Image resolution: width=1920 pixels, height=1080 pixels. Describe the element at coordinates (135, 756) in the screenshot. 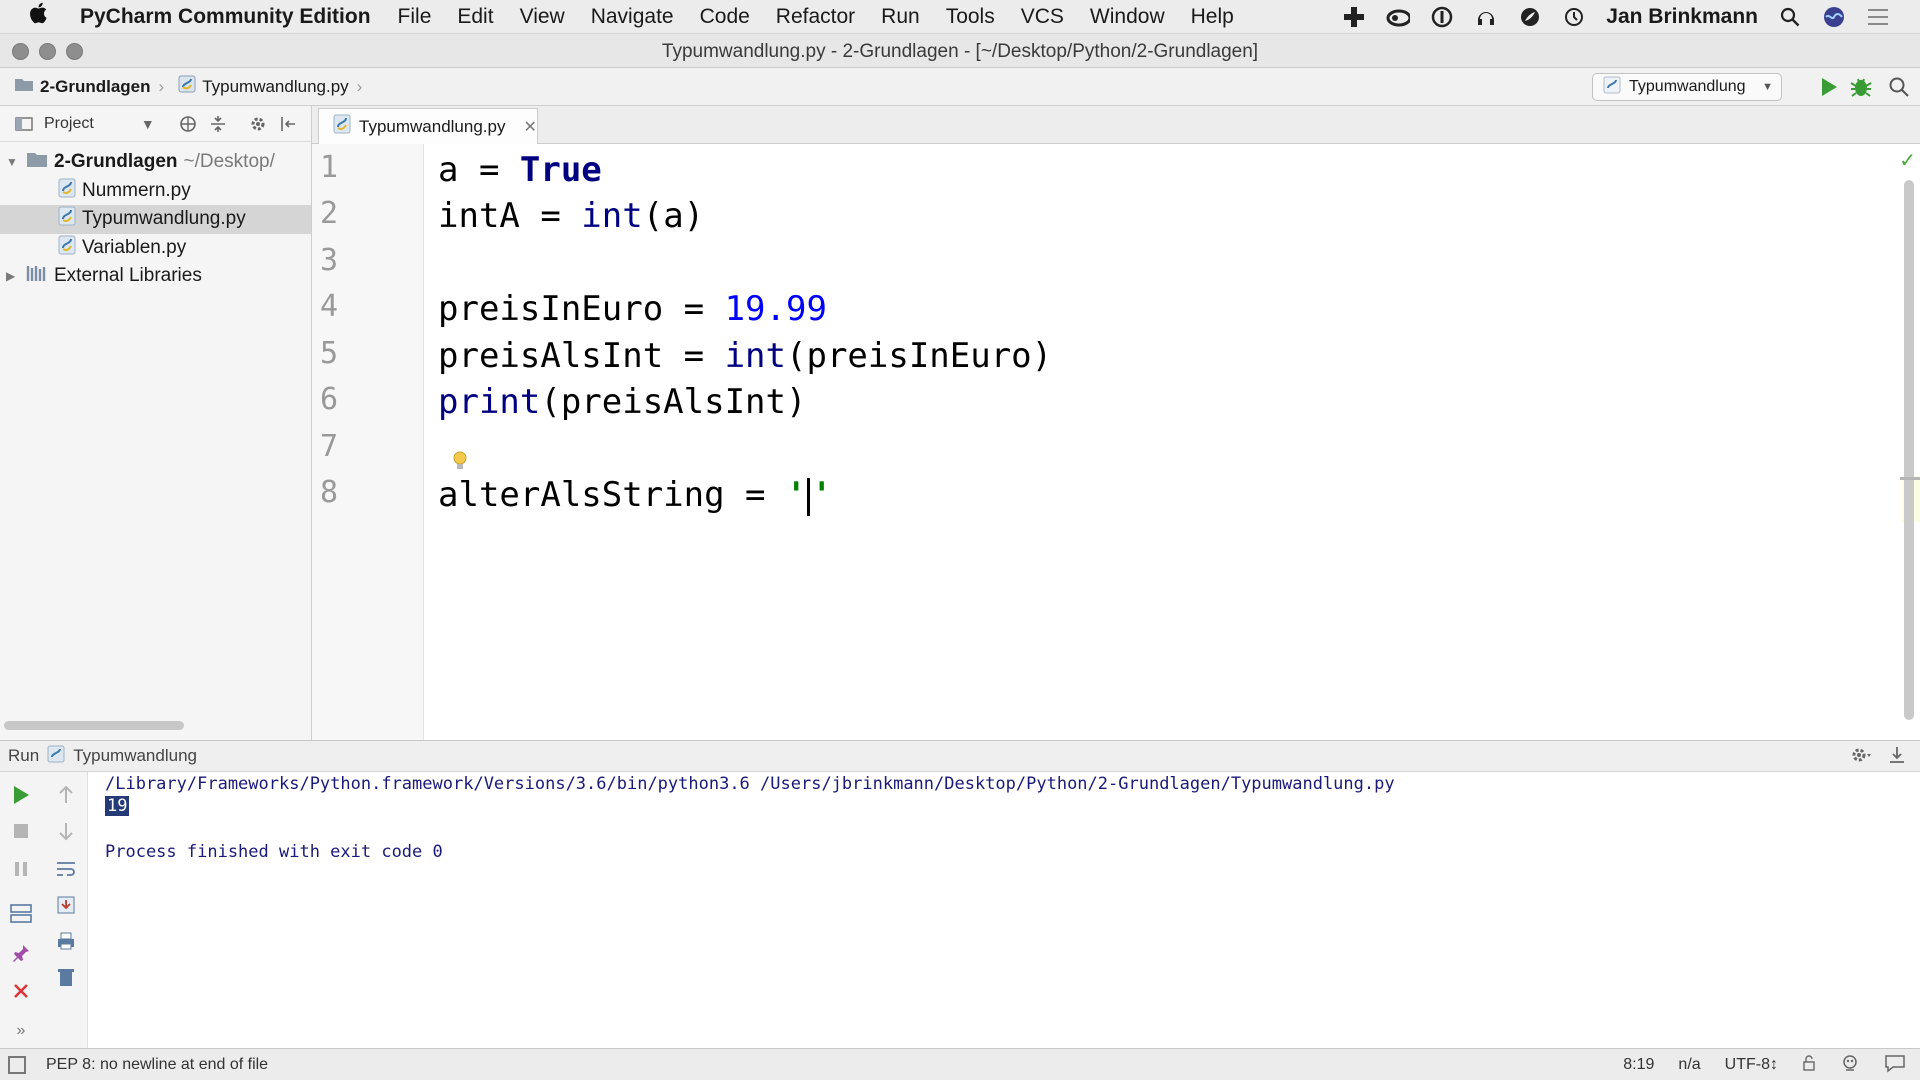

I see `run-panel-config: Typumwandlung` at that location.